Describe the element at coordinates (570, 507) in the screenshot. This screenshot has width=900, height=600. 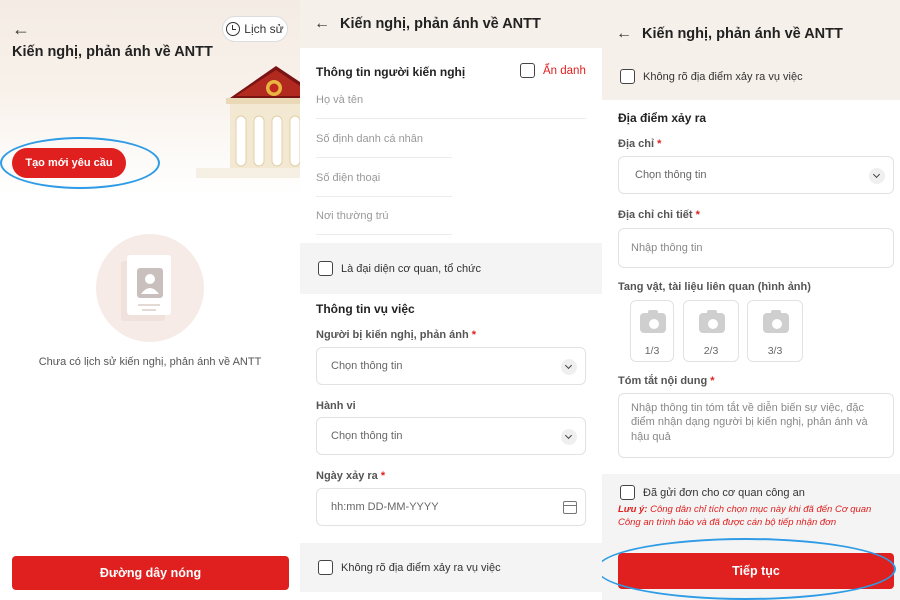
I see `calendar-icon` at that location.